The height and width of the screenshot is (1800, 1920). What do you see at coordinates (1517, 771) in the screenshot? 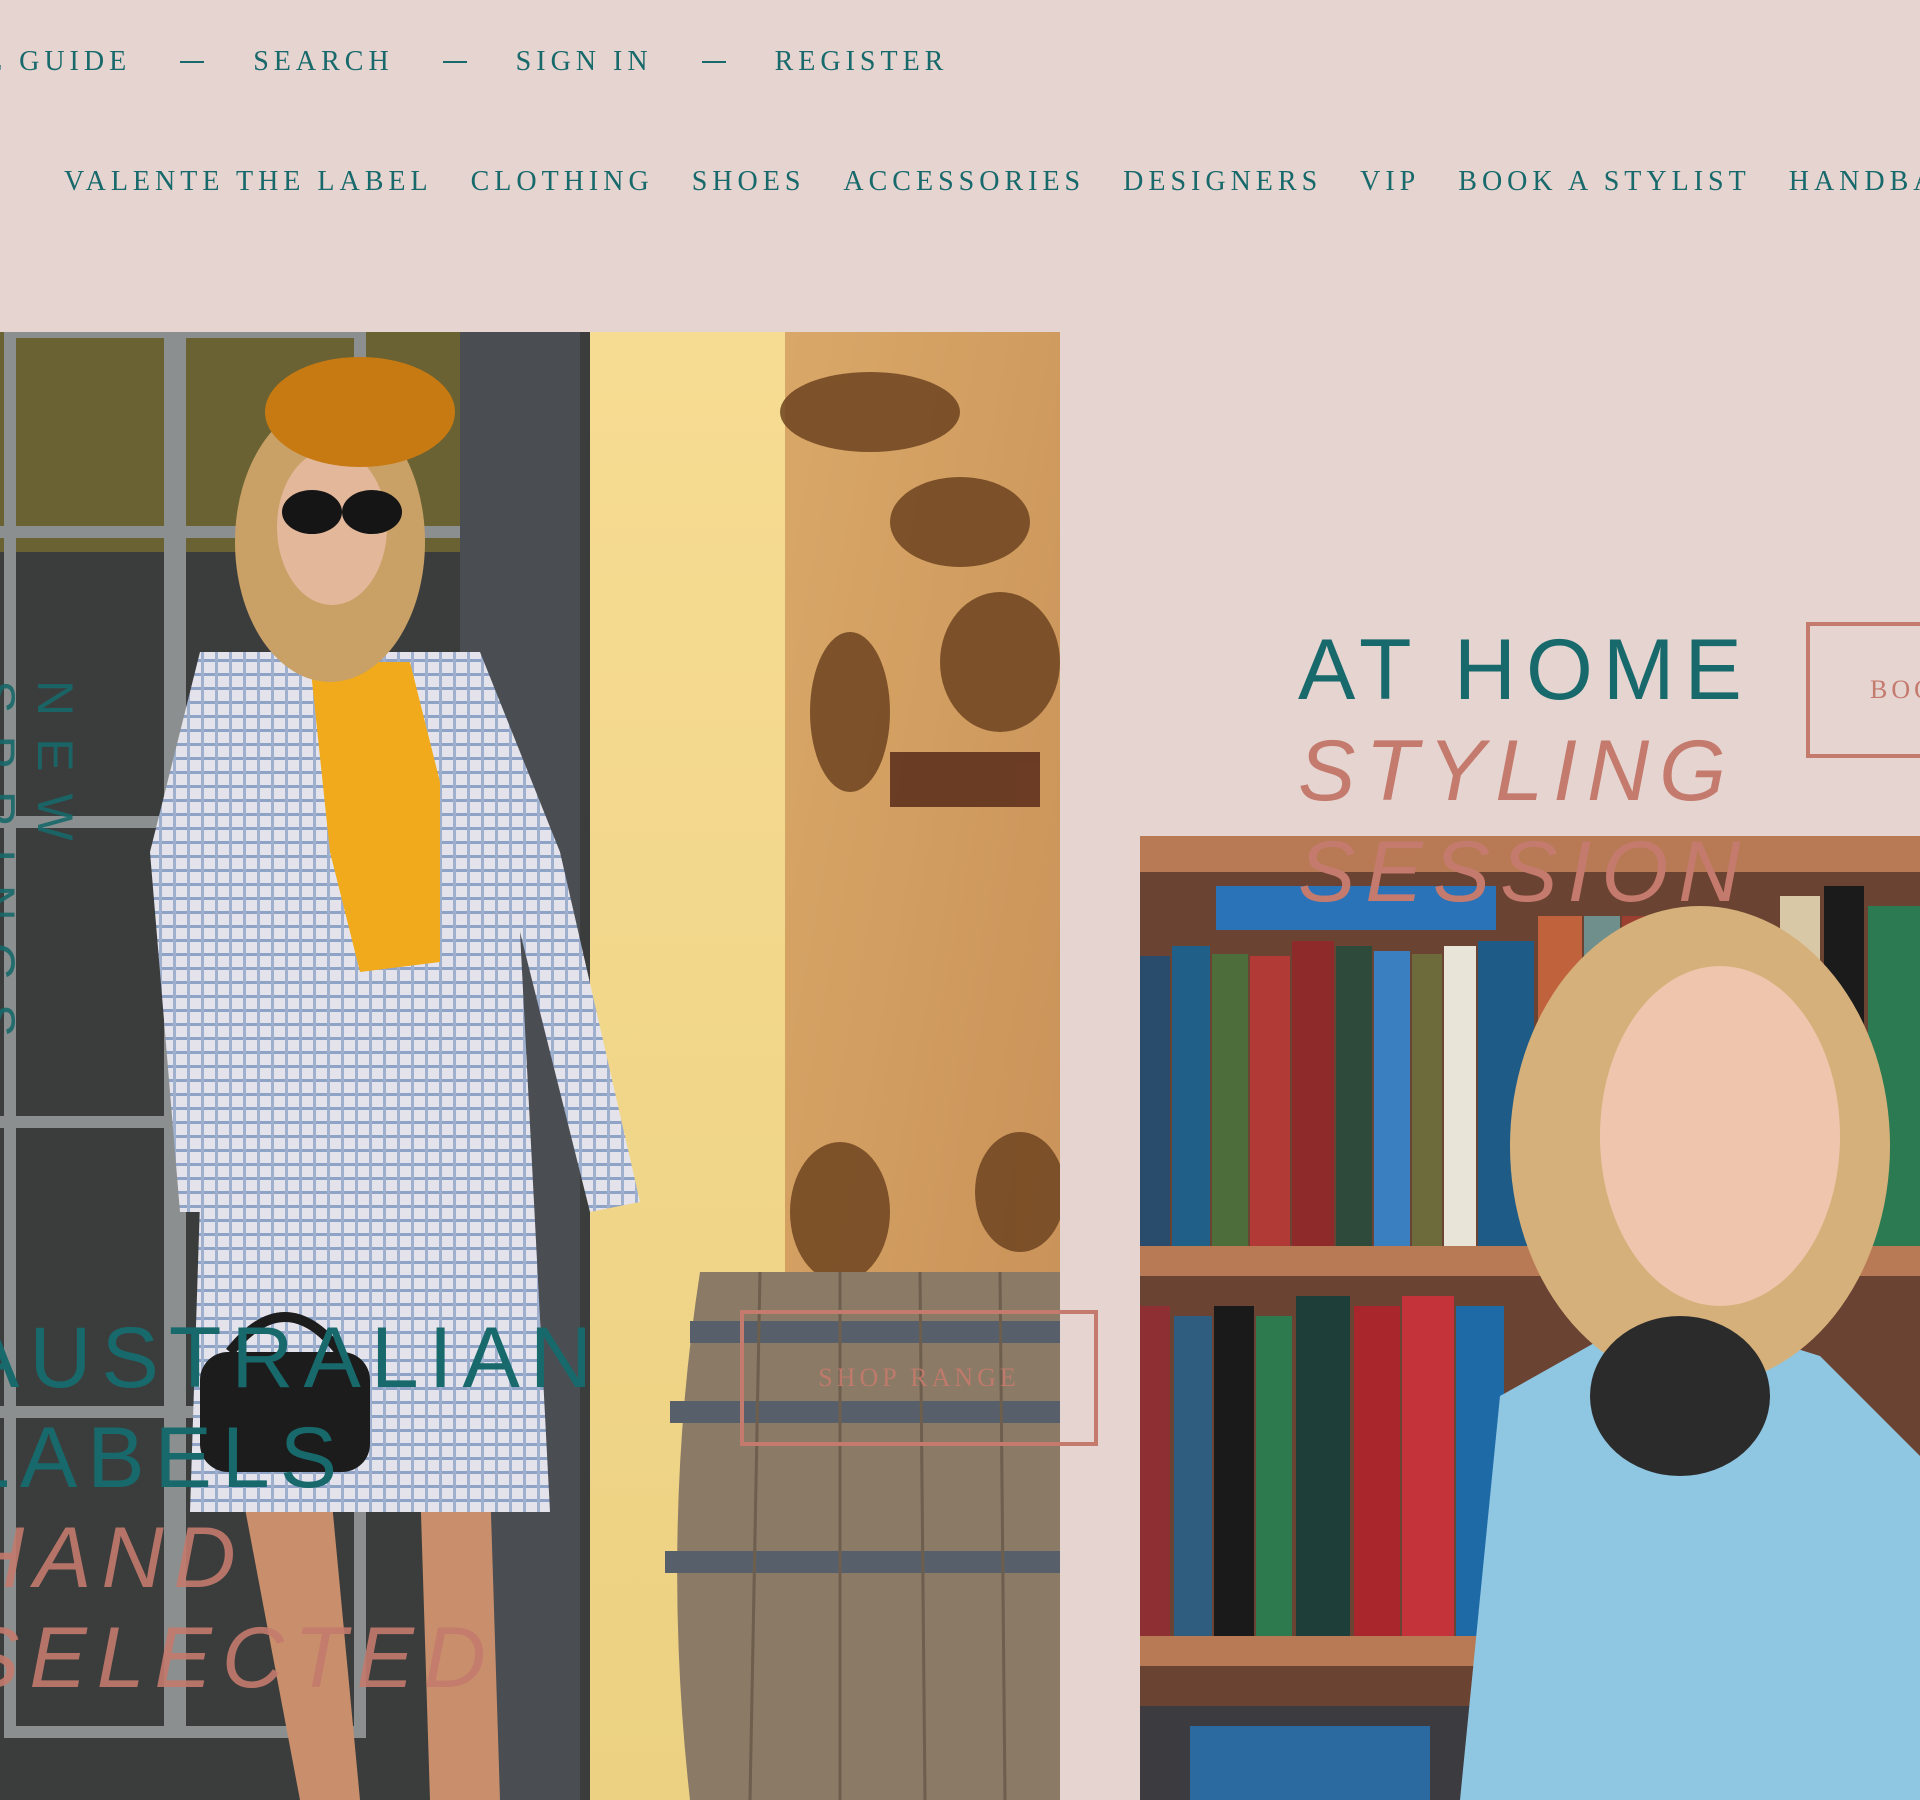
I see `hero-right-line-2: STYLING` at bounding box center [1517, 771].